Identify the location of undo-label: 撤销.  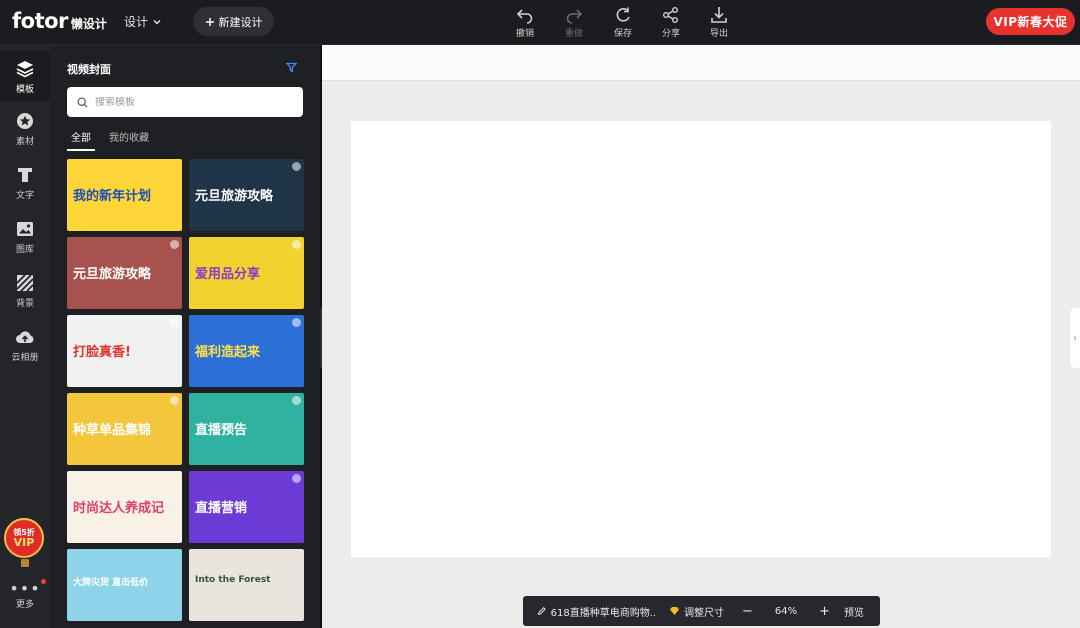
(524, 34).